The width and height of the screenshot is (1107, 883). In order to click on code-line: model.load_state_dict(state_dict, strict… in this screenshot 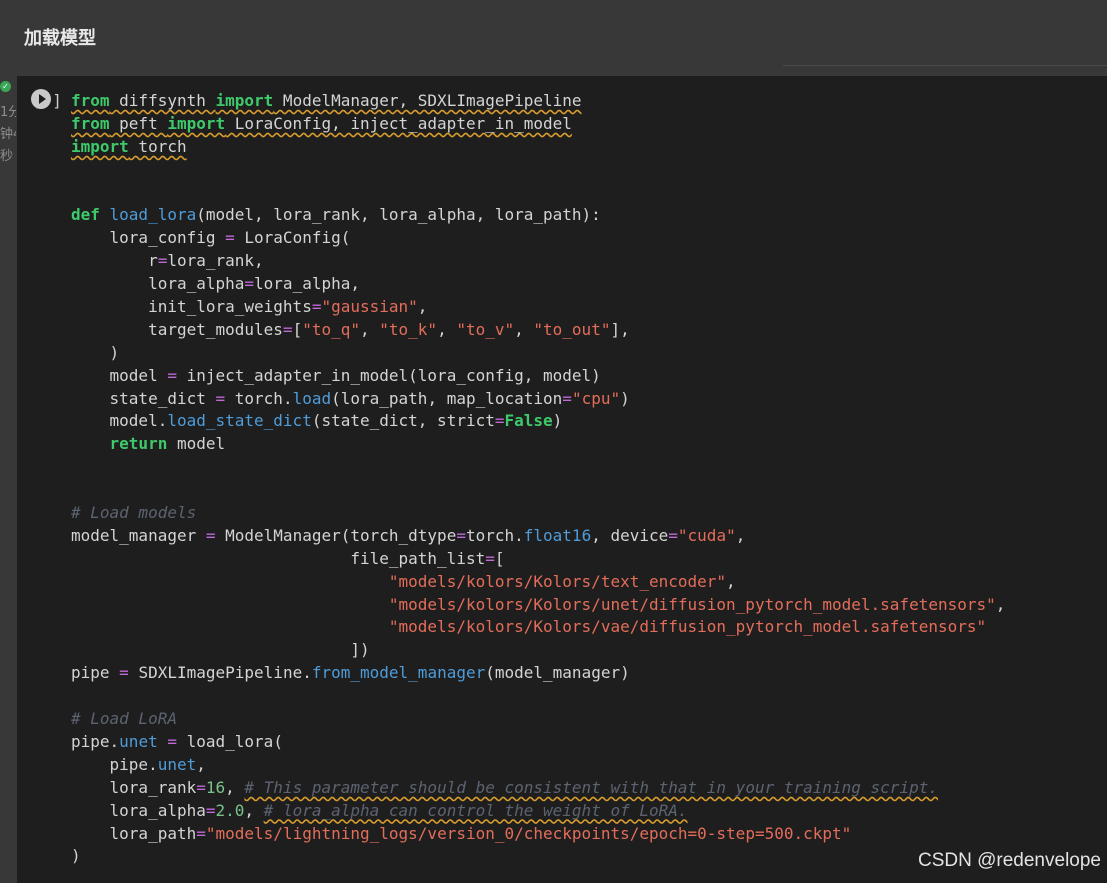, I will do `click(538, 421)`.